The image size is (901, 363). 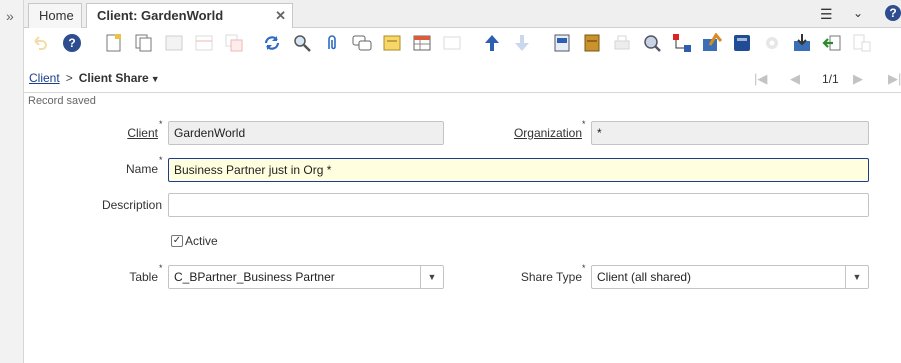 I want to click on breadcrumb-current: Client Share, so click(x=114, y=78).